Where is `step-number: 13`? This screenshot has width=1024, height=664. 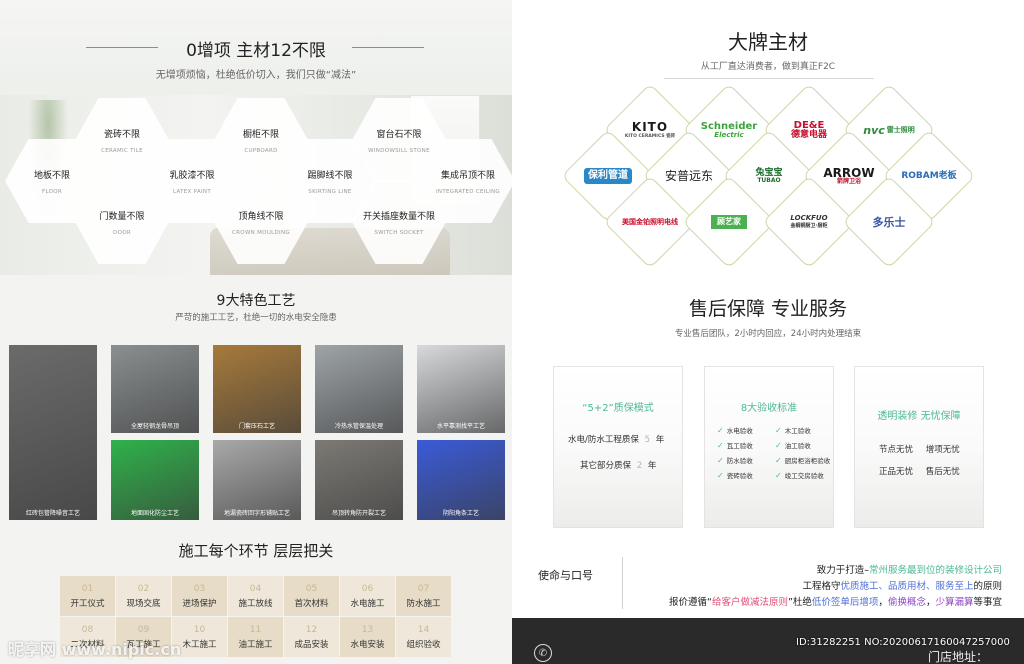 step-number: 13 is located at coordinates (367, 629).